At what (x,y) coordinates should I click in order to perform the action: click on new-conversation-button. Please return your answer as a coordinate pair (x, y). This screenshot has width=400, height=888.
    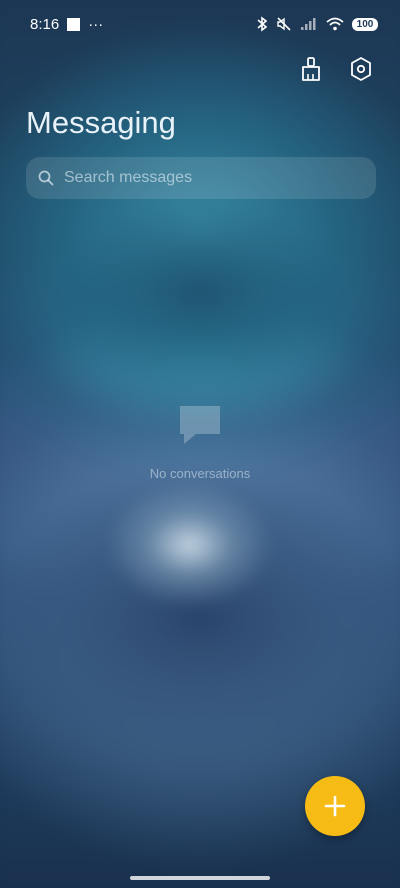
    Looking at the image, I should click on (335, 806).